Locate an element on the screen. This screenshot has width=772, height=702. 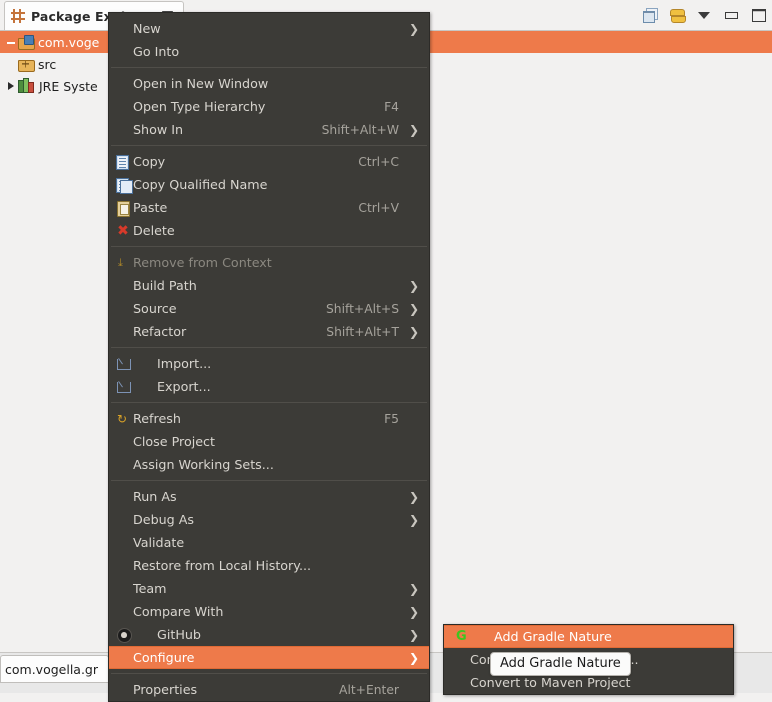
link-with-editor-icon is located at coordinates (677, 15).